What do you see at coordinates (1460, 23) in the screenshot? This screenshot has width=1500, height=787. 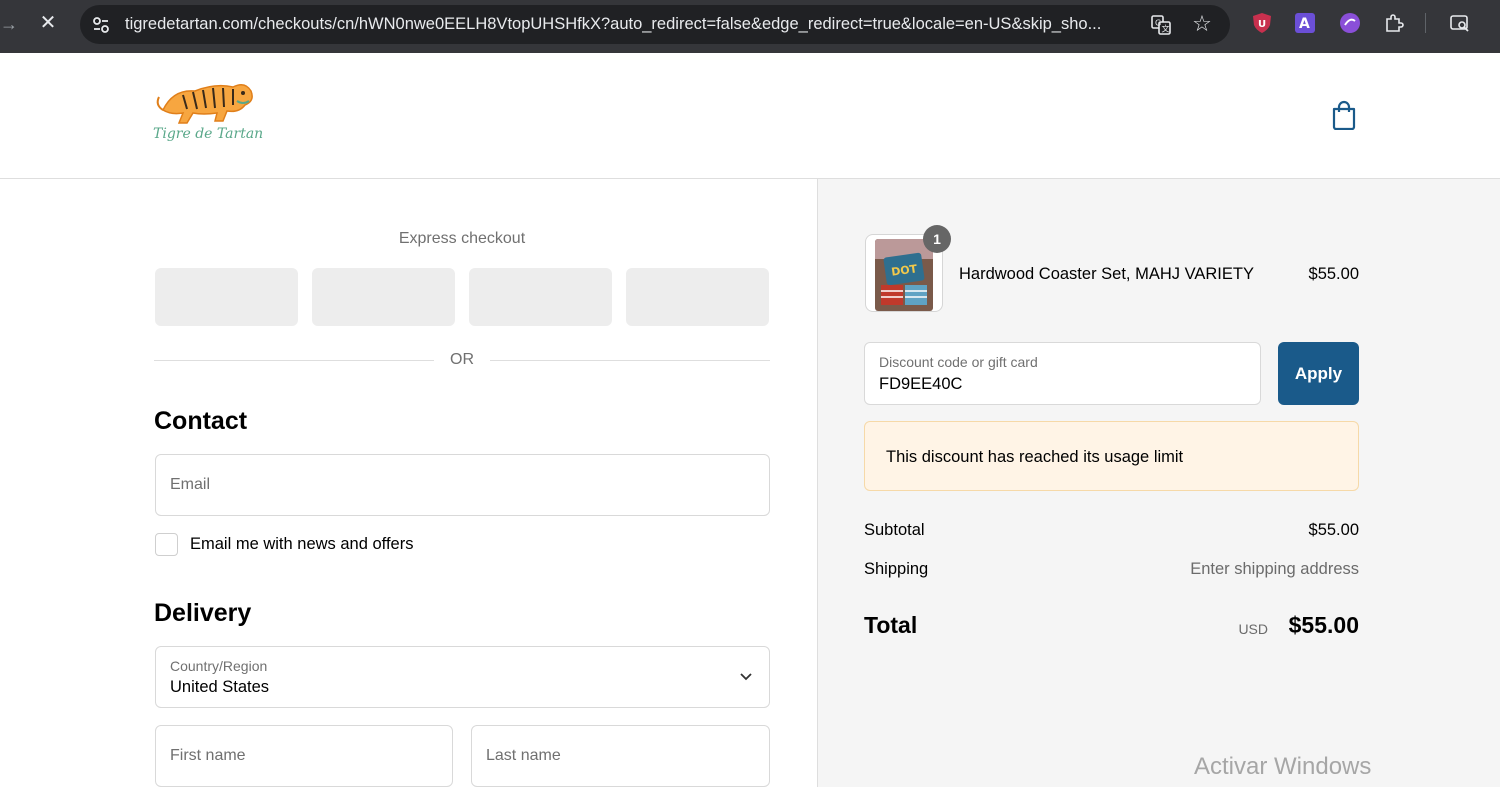 I see `tab-search-icon` at bounding box center [1460, 23].